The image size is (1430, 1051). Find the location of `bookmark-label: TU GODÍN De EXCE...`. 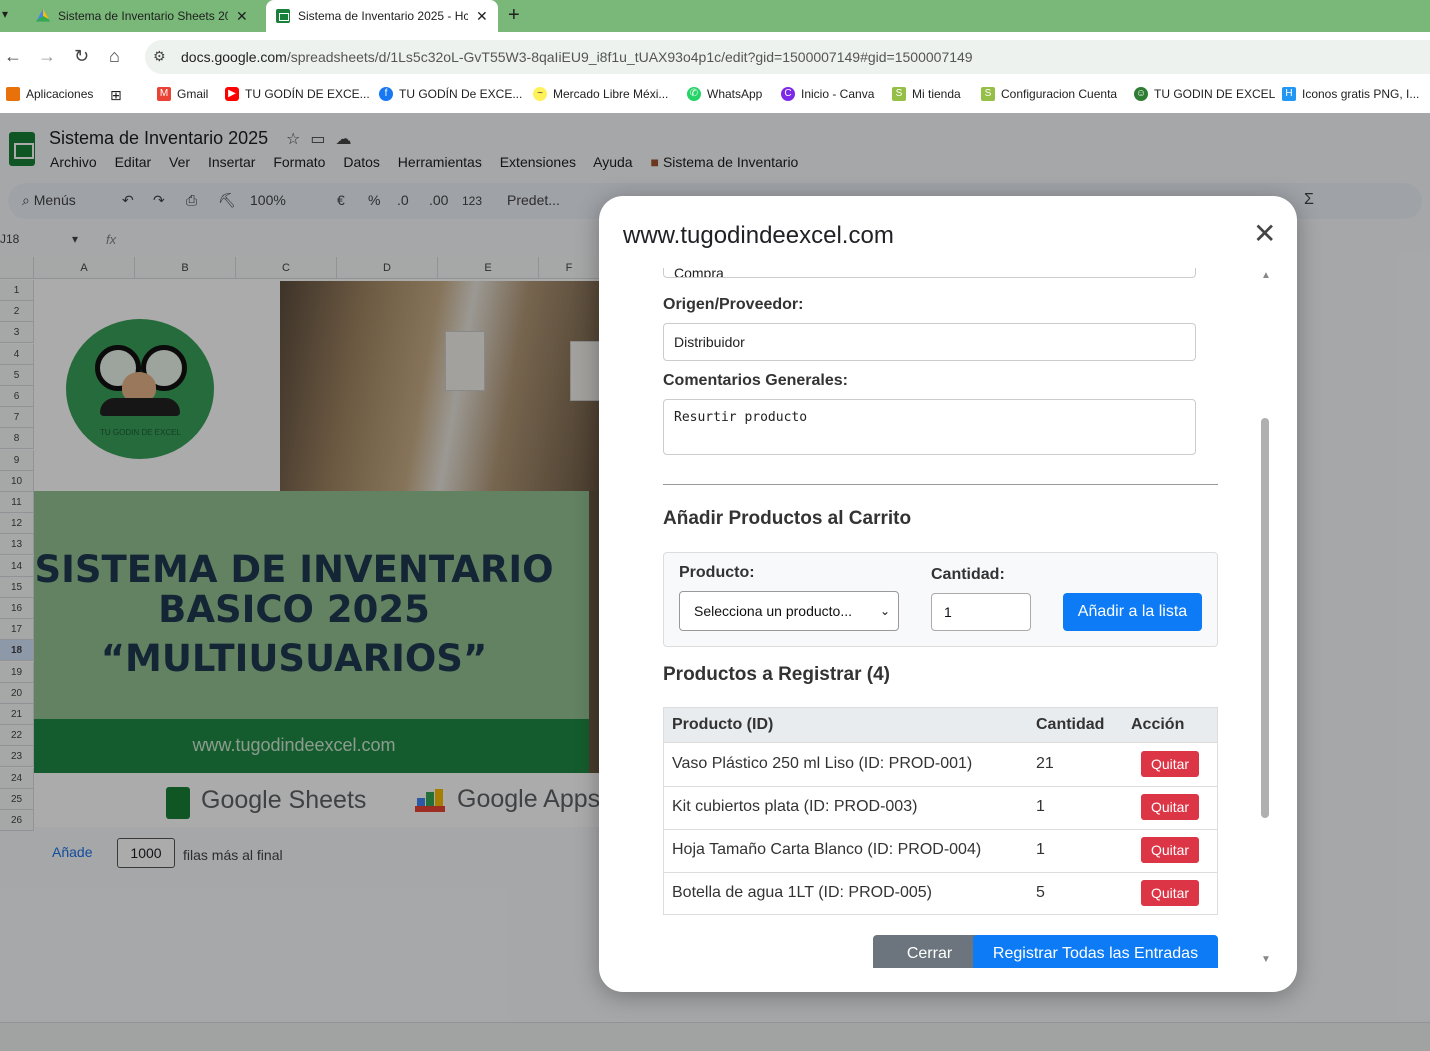

bookmark-label: TU GODÍN De EXCE... is located at coordinates (461, 94).